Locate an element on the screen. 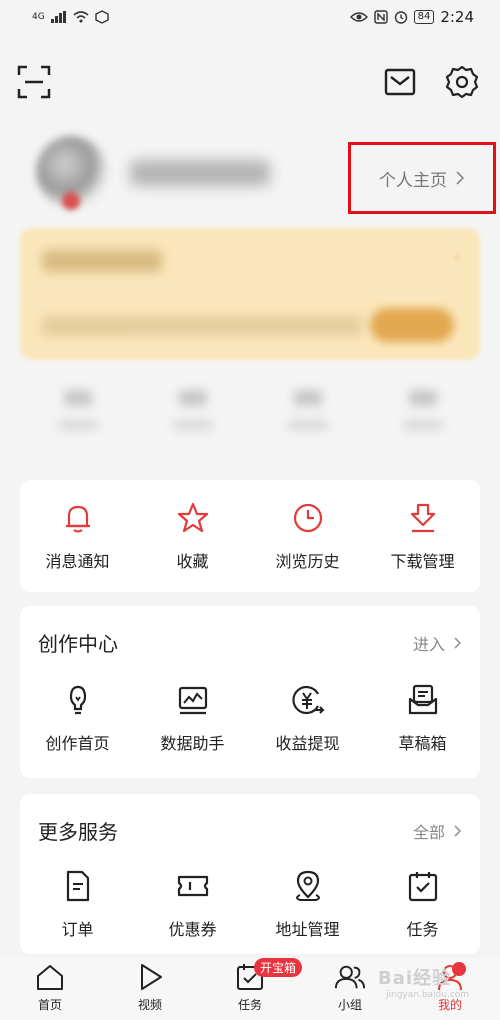  cell-label: 数据助手 is located at coordinates (192, 743).